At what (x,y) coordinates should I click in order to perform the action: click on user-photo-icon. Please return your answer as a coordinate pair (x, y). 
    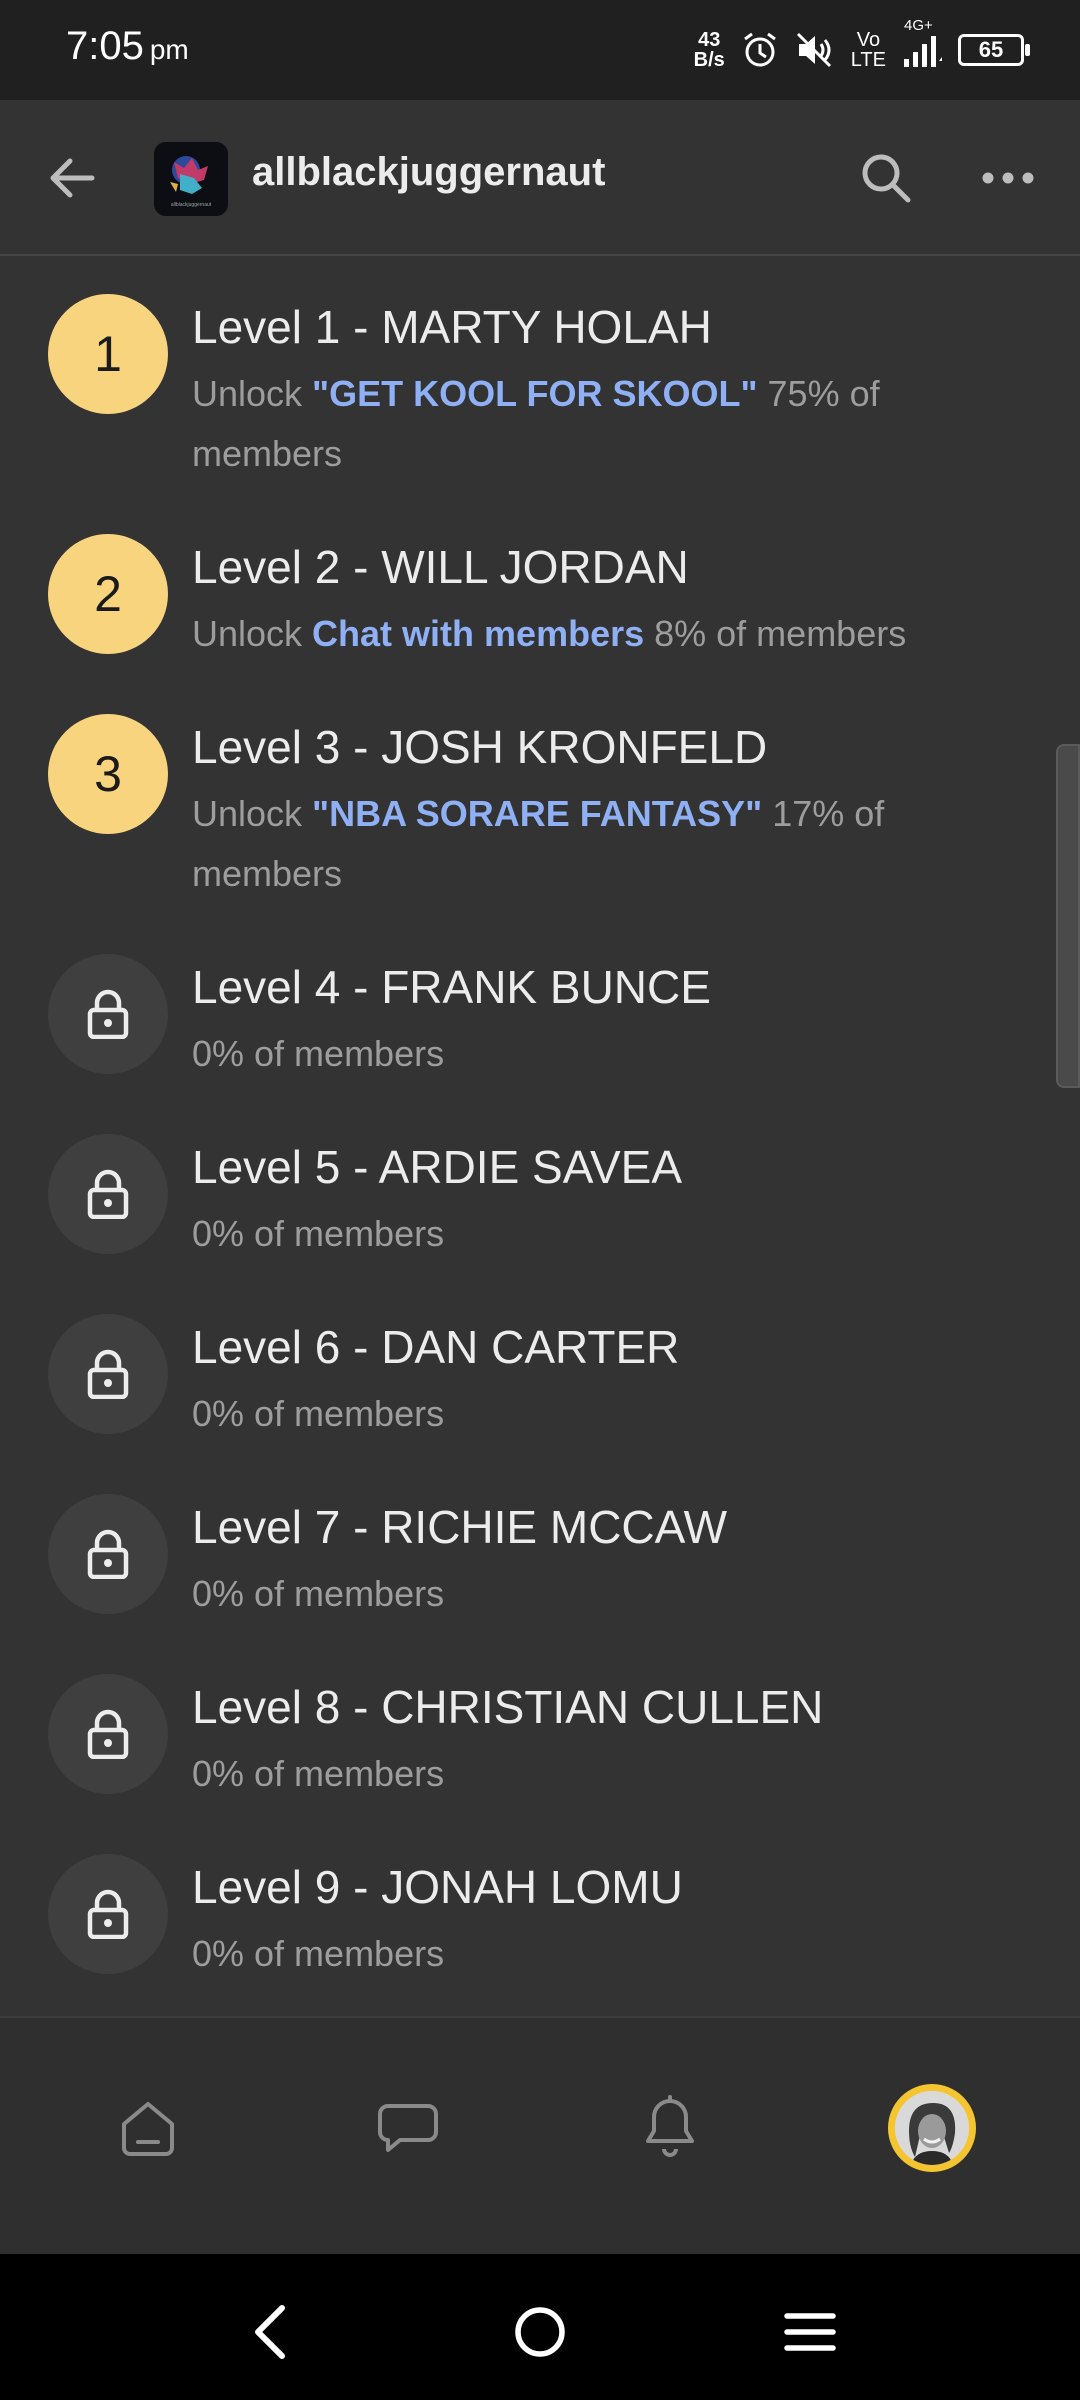
    Looking at the image, I should click on (932, 2128).